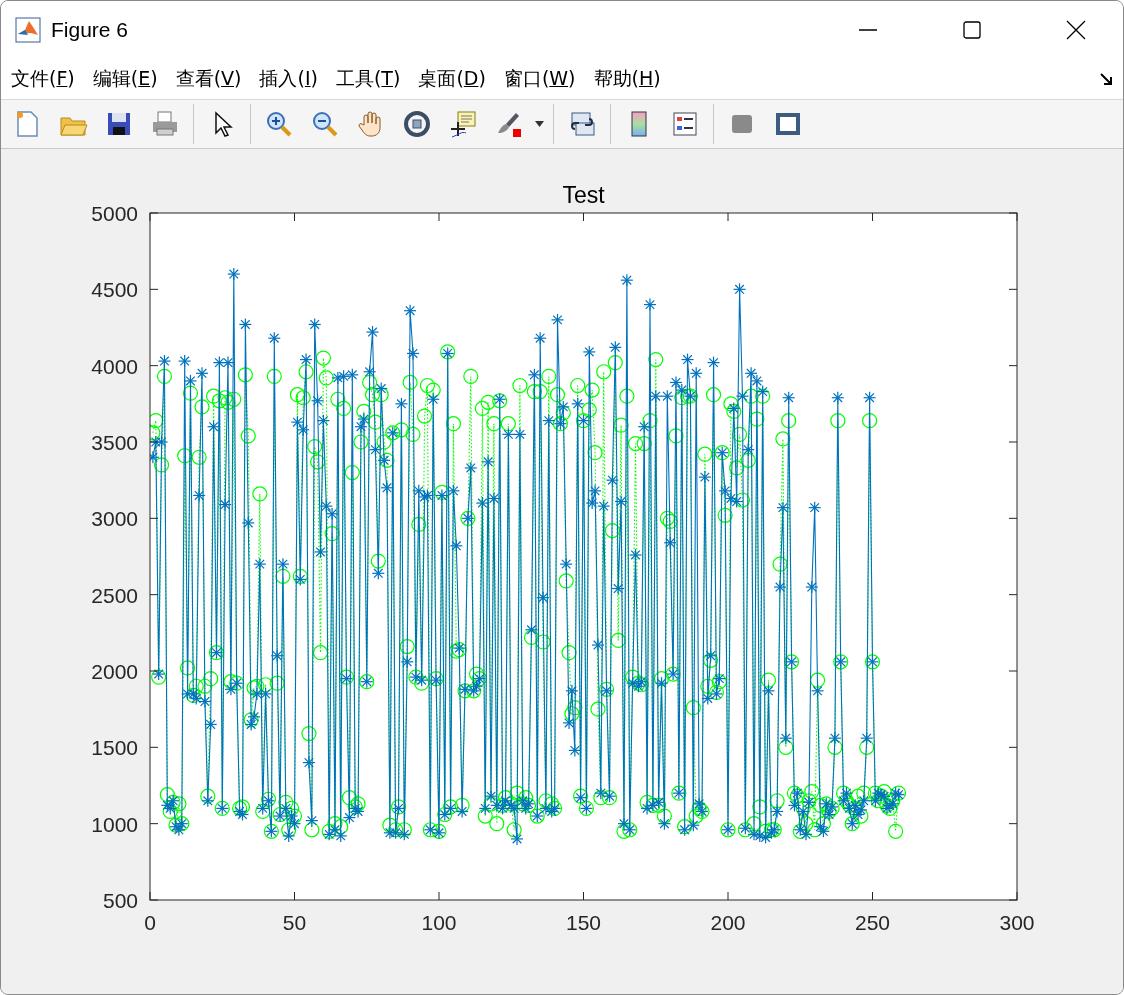  Describe the element at coordinates (540, 124) in the screenshot. I see `caret-icon` at that location.